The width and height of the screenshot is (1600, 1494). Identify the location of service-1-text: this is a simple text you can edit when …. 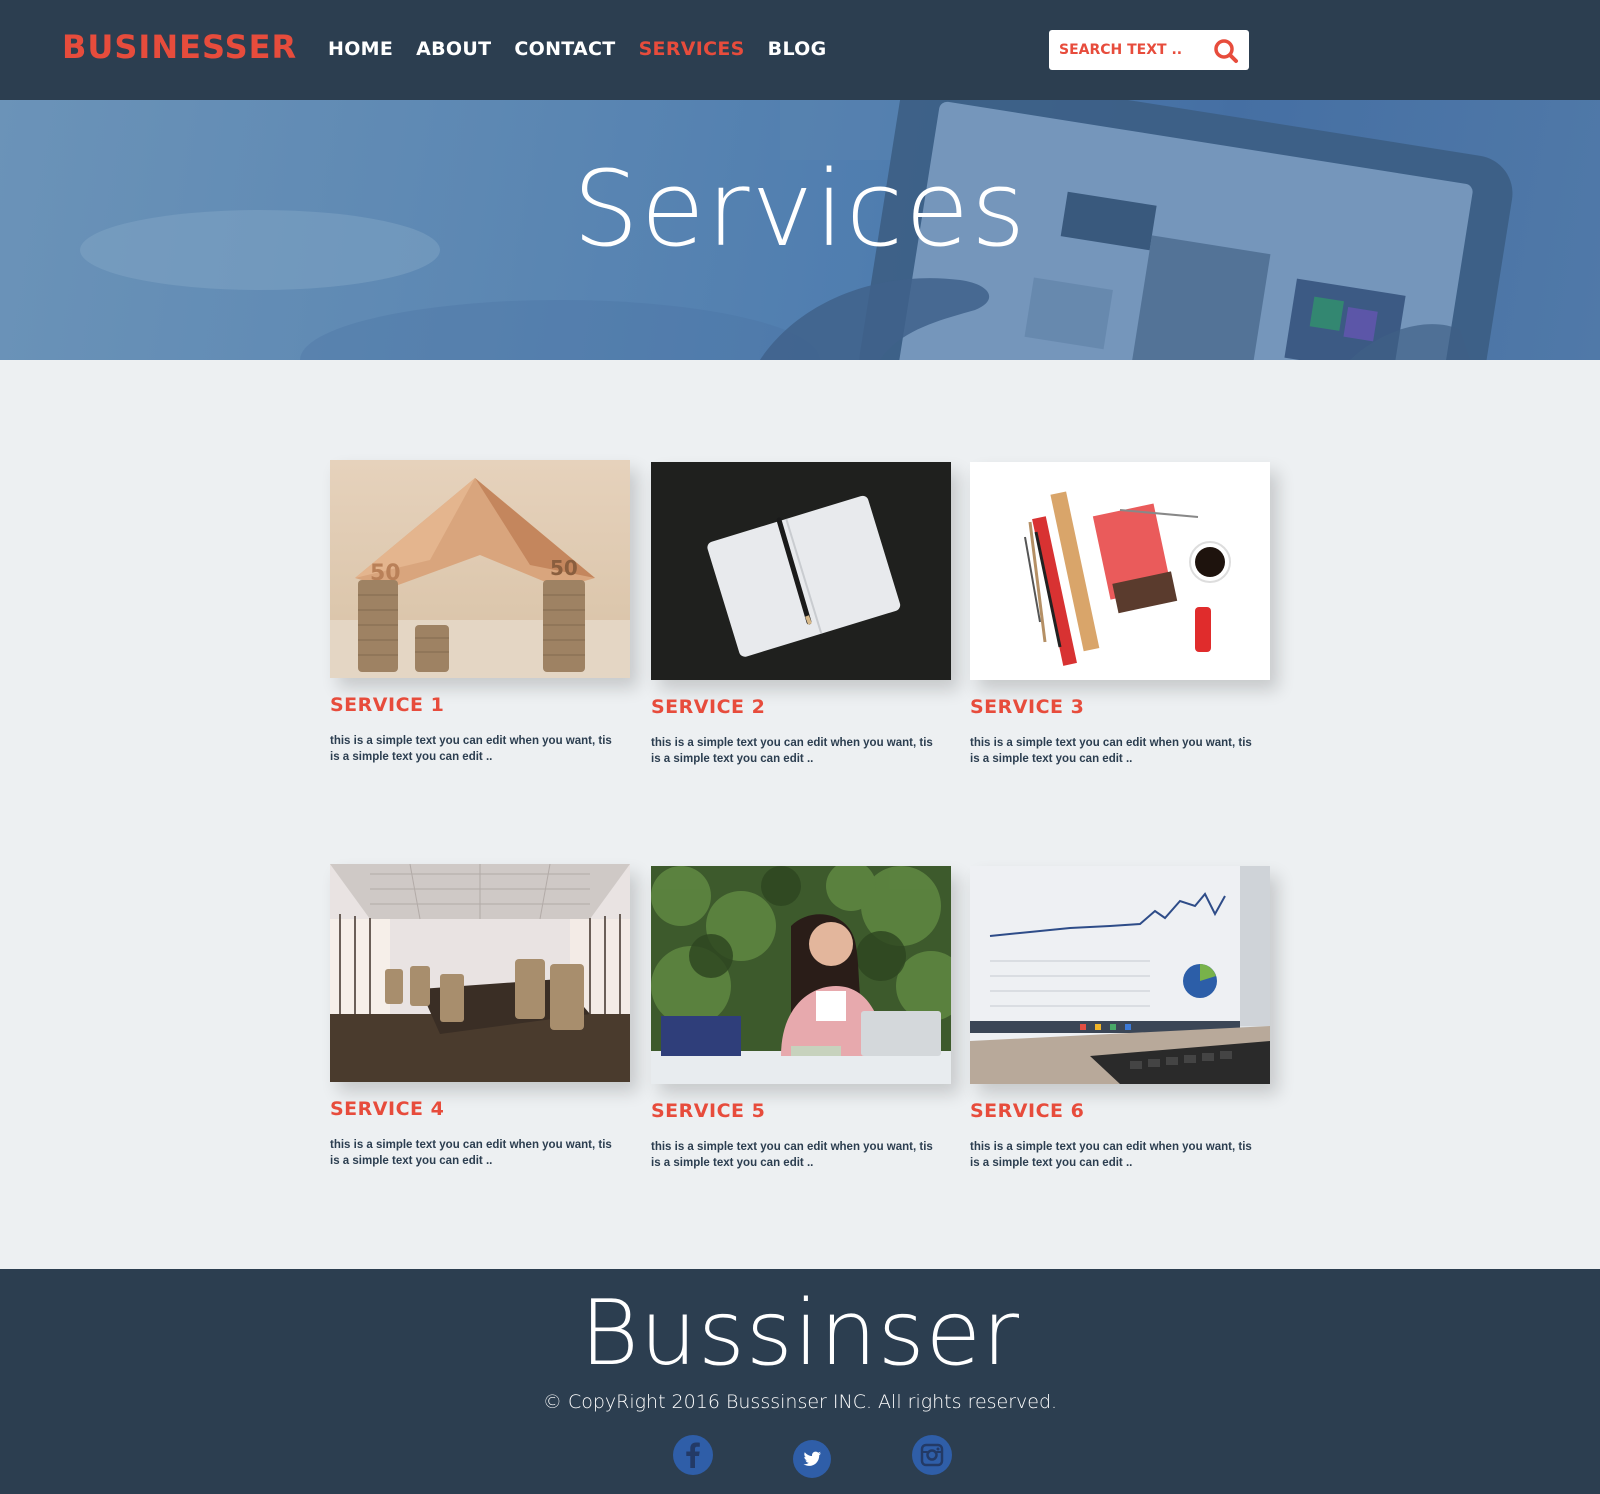
(471, 749).